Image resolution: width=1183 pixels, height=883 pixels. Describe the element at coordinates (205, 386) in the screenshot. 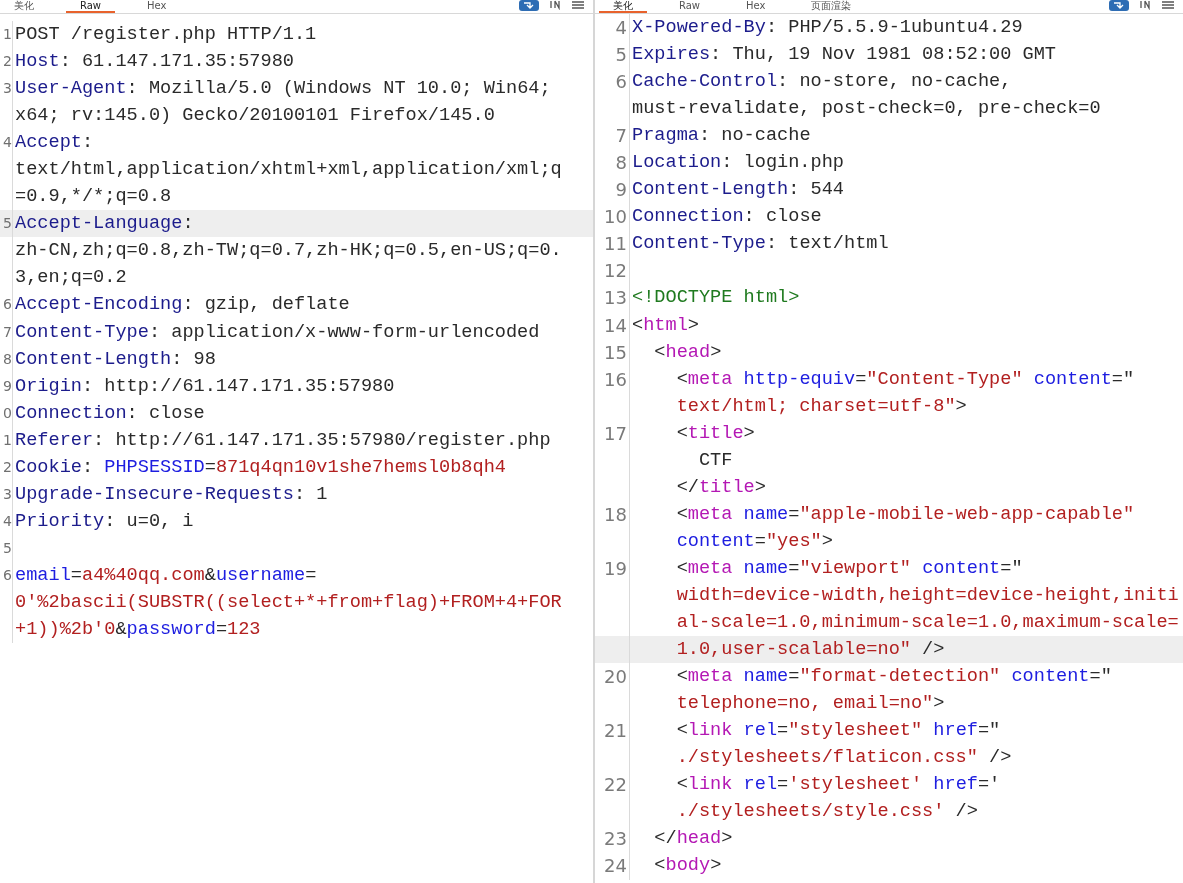

I see `code-line: Origin: http://61.147.171.35:57980` at that location.